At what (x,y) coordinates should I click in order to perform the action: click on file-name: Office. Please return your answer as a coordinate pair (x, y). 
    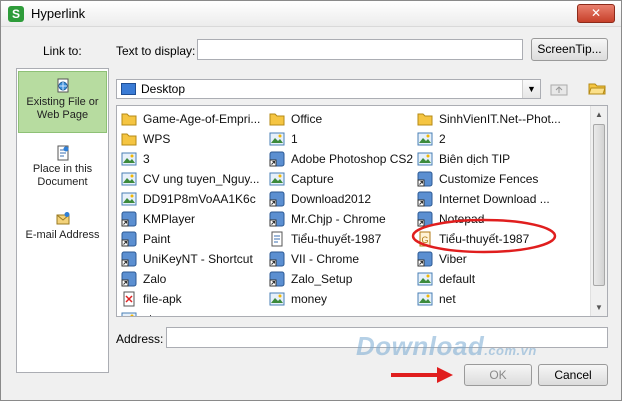
    Looking at the image, I should click on (307, 119).